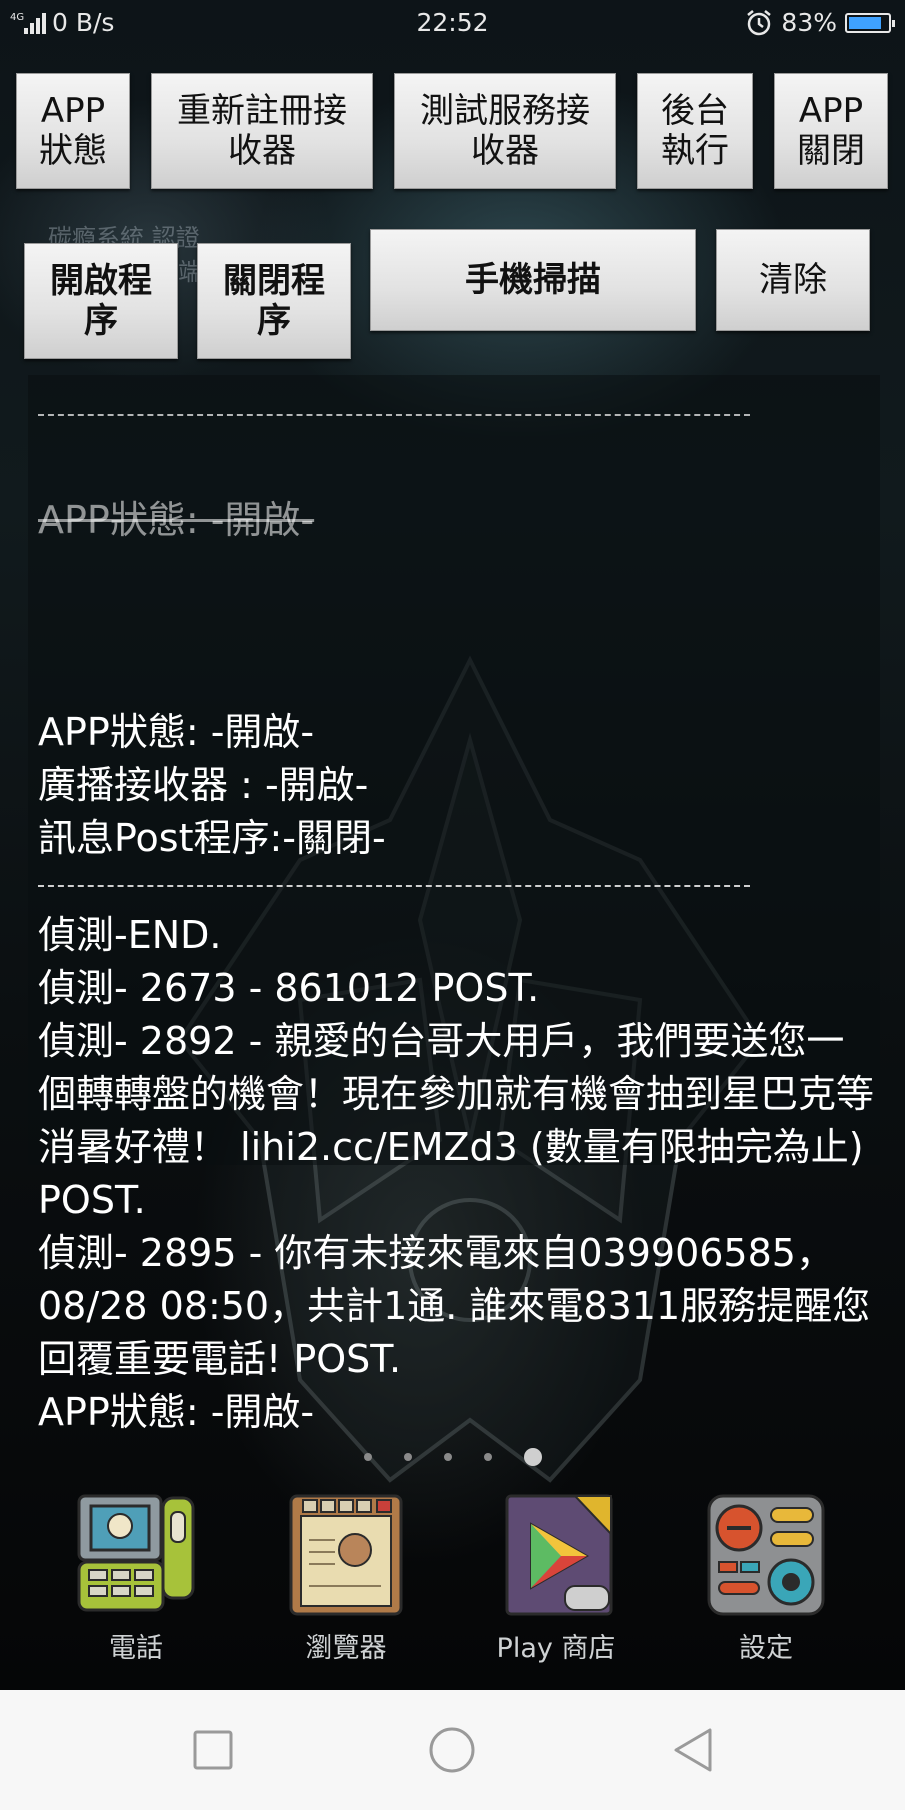  I want to click on phone-scan-button: 手機掃描, so click(533, 280).